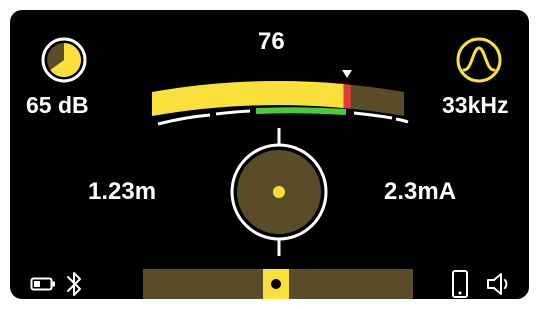  I want to click on locate-target, so click(279, 192).